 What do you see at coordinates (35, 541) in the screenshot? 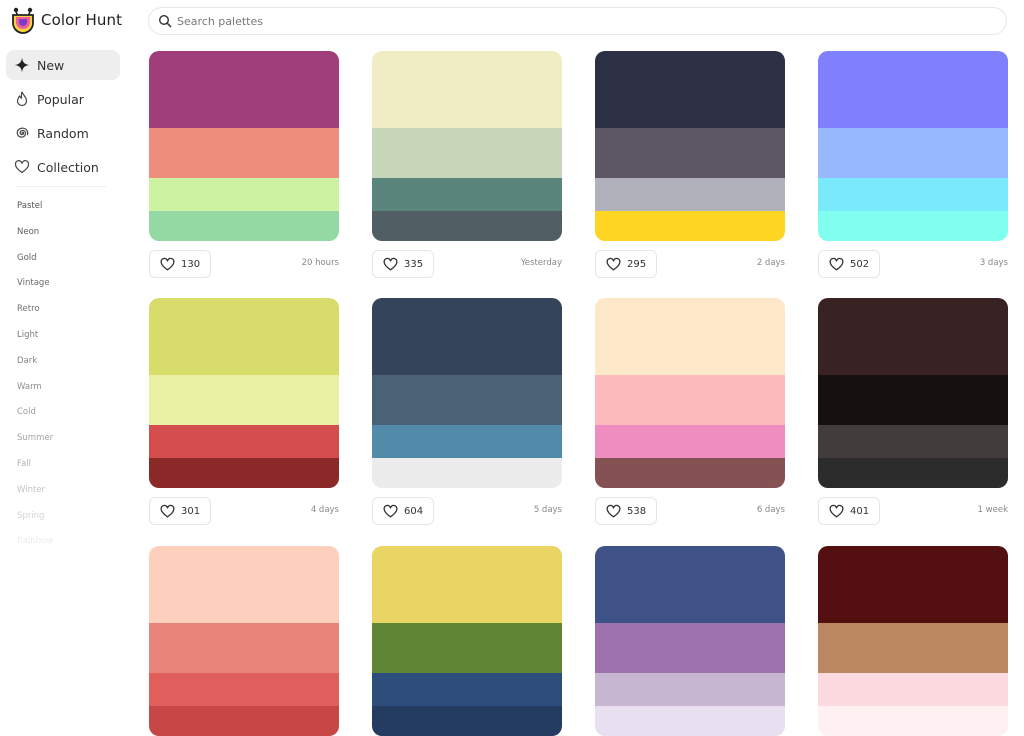
I see `tag-rainbow: Rainbow` at bounding box center [35, 541].